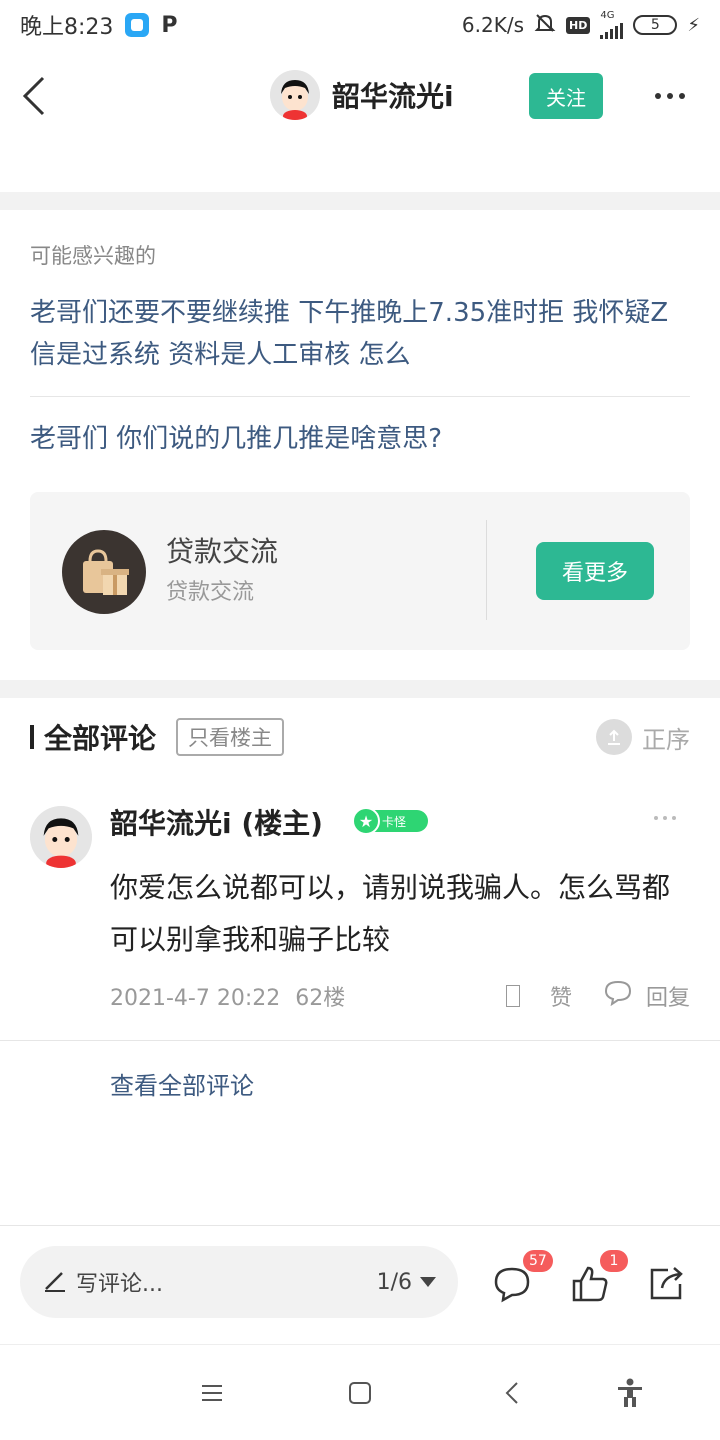  Describe the element at coordinates (390, 913) in the screenshot. I see `comment-text: 你爱怎么说都可以，请别说我骗人。怎么骂都可以别拿我和骗子比较` at that location.